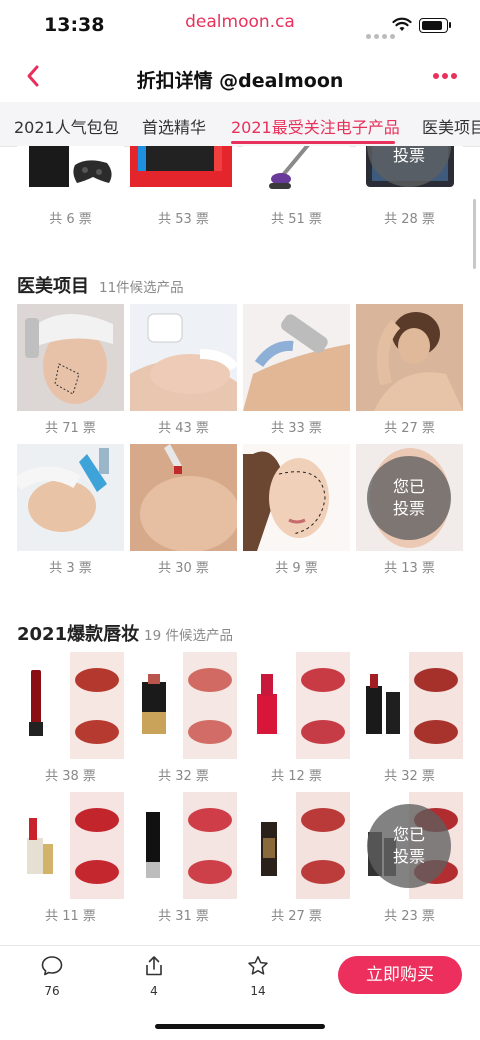 This screenshot has width=480, height=1040. What do you see at coordinates (315, 126) in the screenshot?
I see `tab-electronics: 2021最受关注电子产品` at bounding box center [315, 126].